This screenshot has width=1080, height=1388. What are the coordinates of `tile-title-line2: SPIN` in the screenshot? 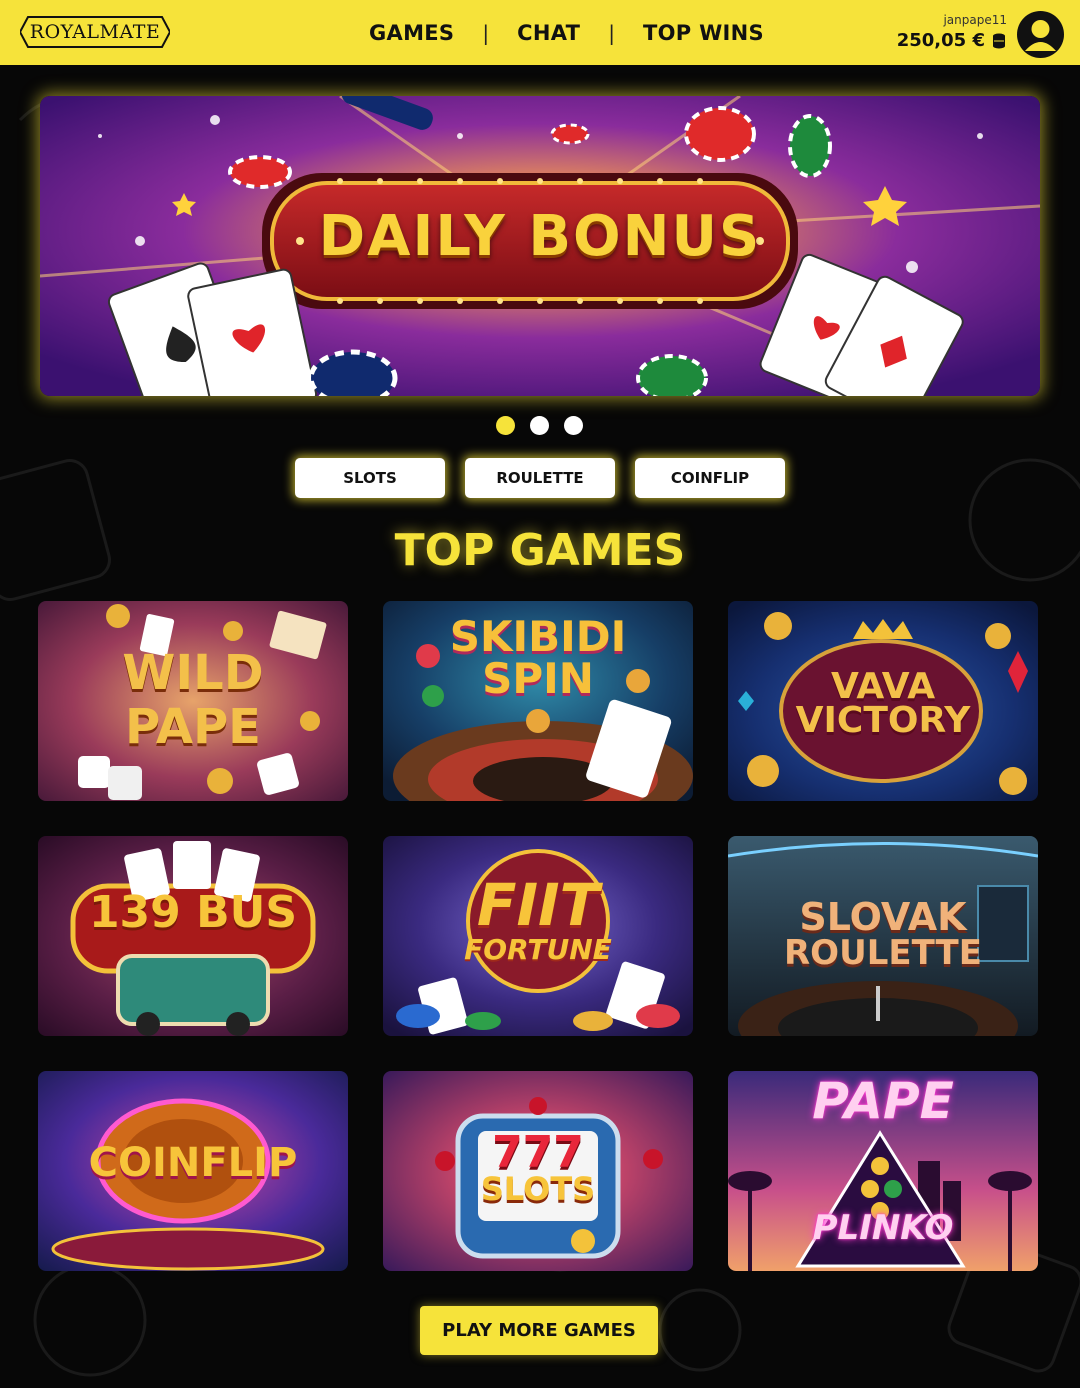 It's located at (538, 678).